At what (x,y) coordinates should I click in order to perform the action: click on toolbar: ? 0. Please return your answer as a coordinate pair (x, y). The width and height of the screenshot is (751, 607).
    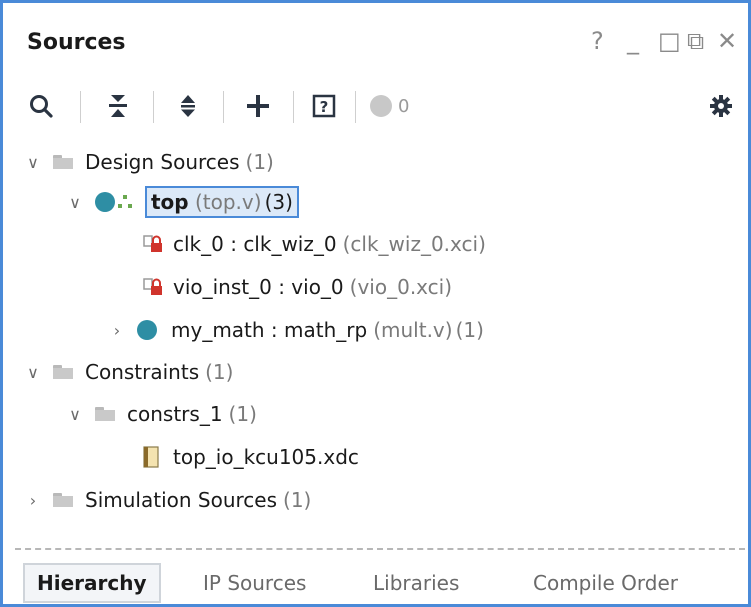
    Looking at the image, I should click on (375, 107).